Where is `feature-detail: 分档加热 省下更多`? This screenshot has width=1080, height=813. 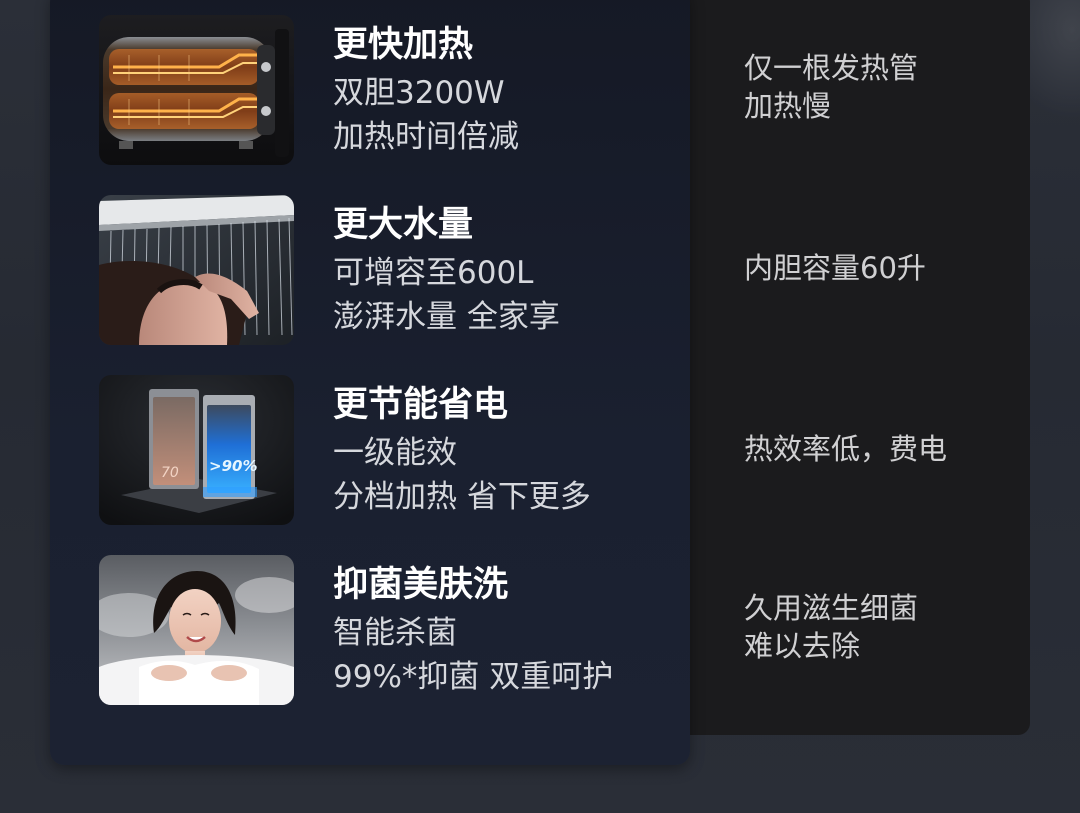
feature-detail: 分档加热 省下更多 is located at coordinates (462, 497).